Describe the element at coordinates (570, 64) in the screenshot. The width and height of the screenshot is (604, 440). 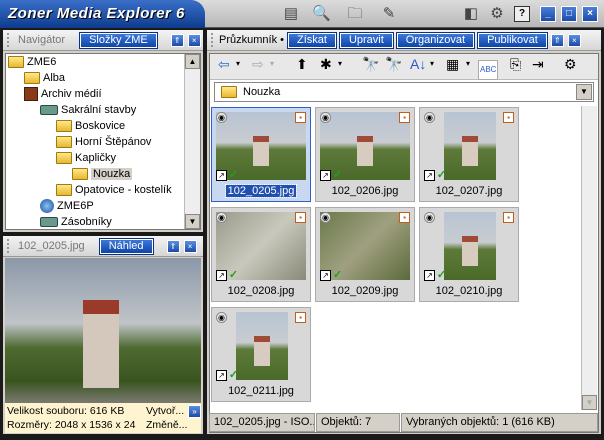
I see `slideshow-icon: ⚙` at that location.